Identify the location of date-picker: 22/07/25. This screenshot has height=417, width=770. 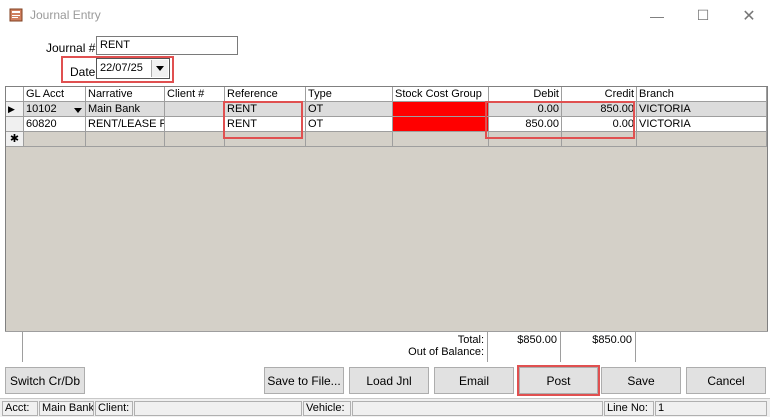
(133, 68).